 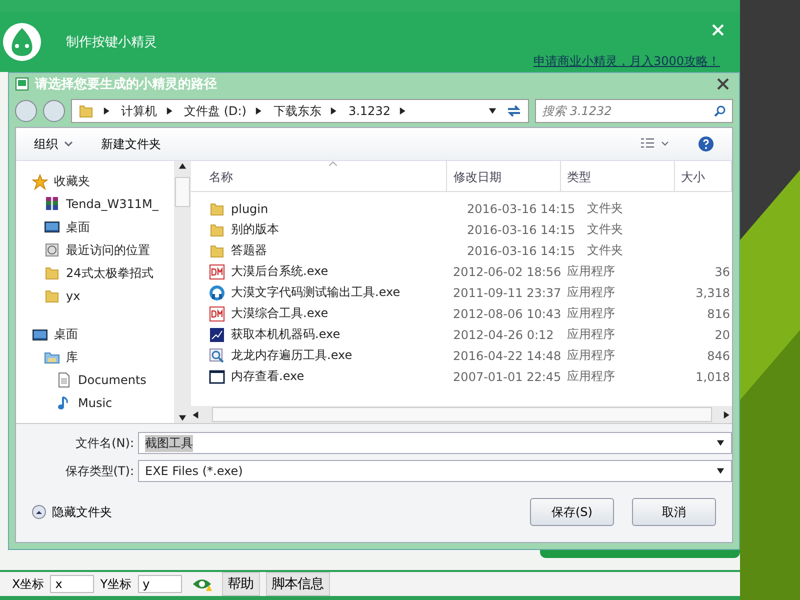 I want to click on file-name: 大漠后台系统.exe, so click(x=319, y=271).